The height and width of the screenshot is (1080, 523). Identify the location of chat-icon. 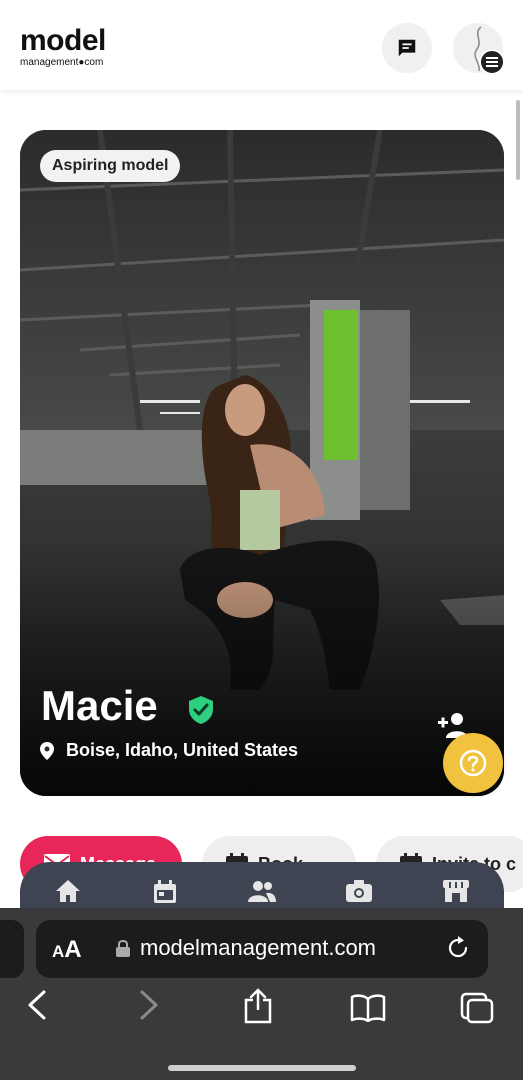
(407, 48).